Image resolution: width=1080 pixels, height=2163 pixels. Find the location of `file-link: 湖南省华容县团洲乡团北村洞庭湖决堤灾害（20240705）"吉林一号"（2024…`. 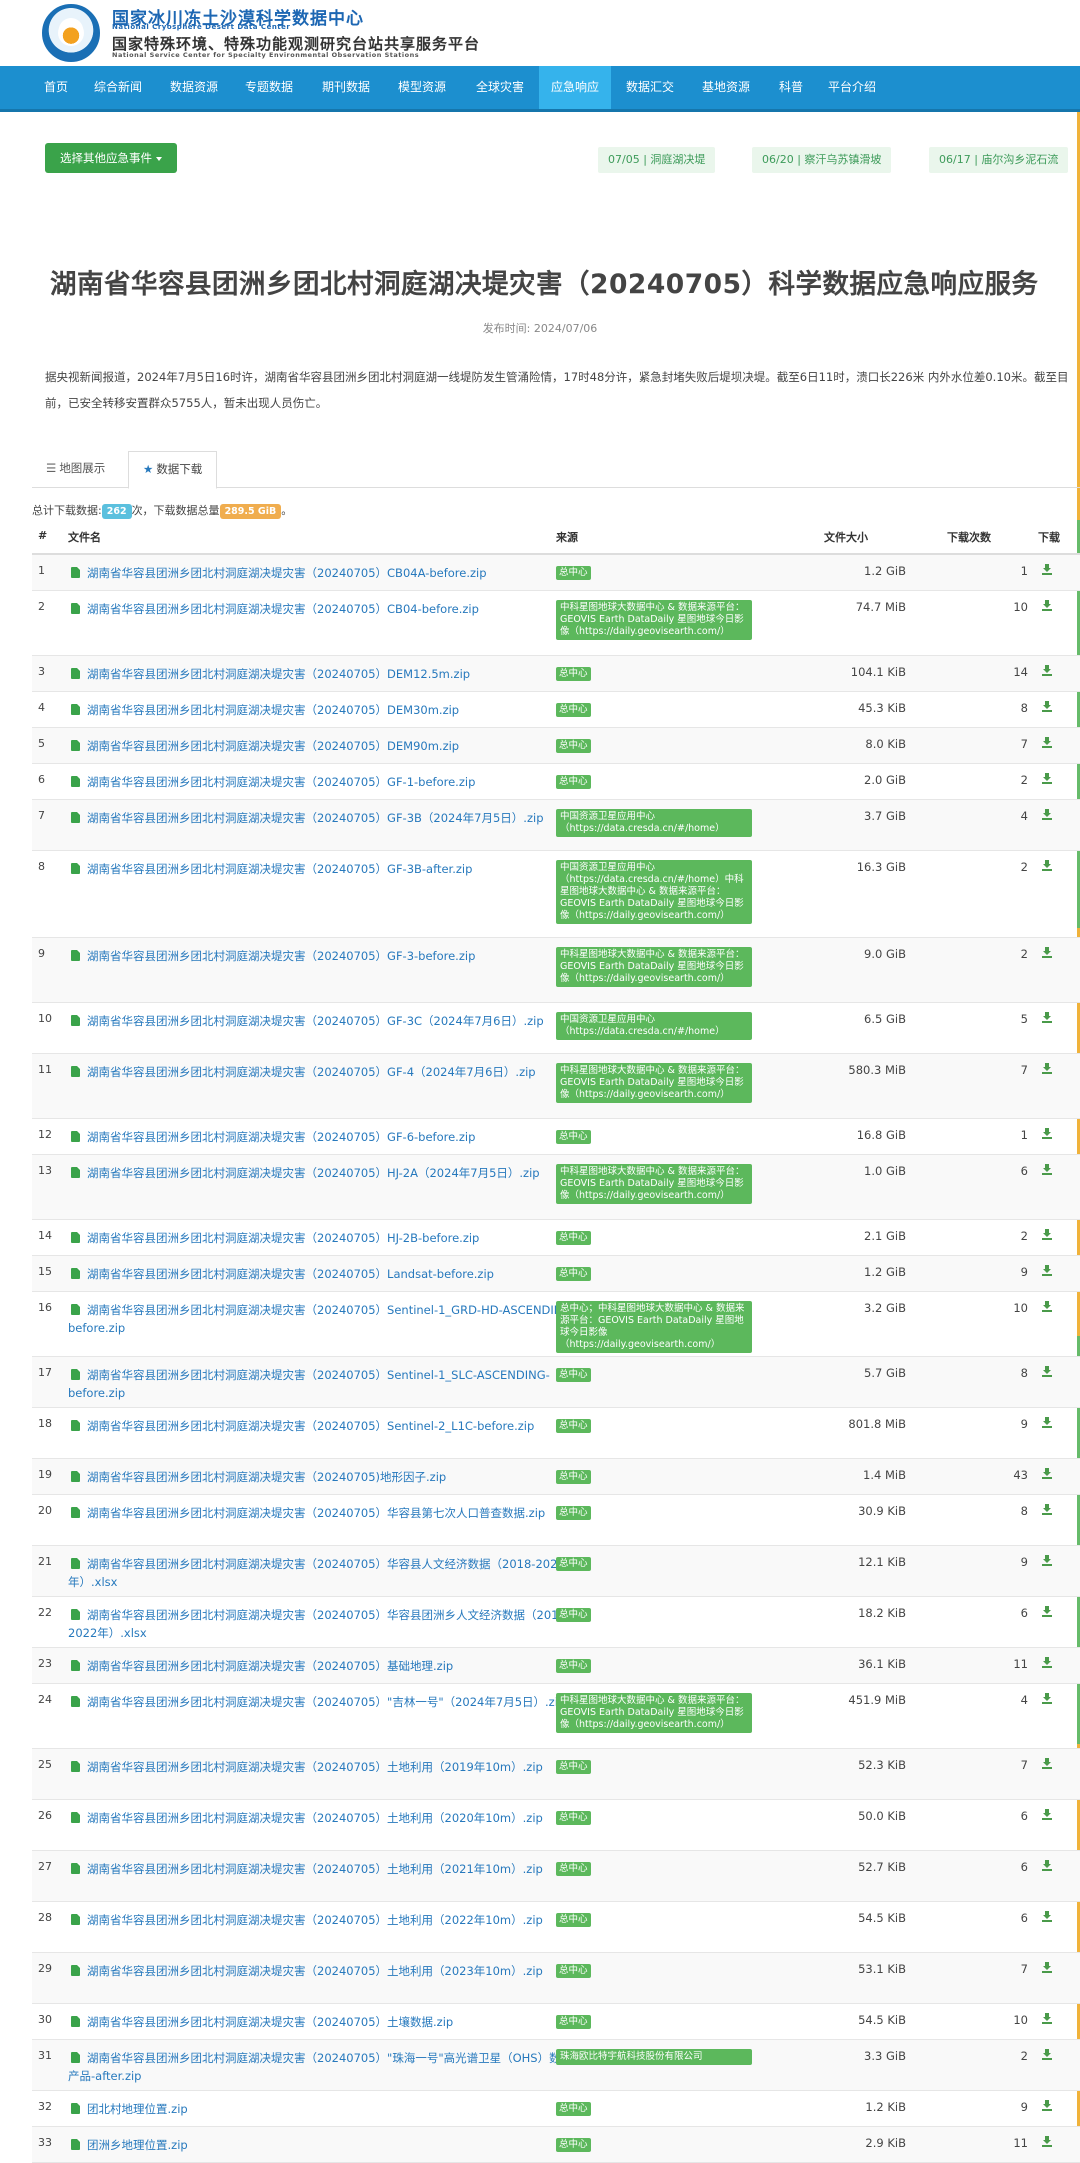

file-link: 湖南省华容县团洲乡团北村洞庭湖决堤灾害（20240705）"吉林一号"（2024… is located at coordinates (322, 1702).